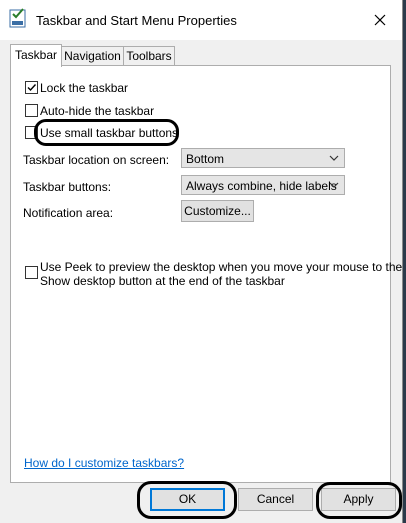  Describe the element at coordinates (358, 499) in the screenshot. I see `apply-button: Apply` at that location.